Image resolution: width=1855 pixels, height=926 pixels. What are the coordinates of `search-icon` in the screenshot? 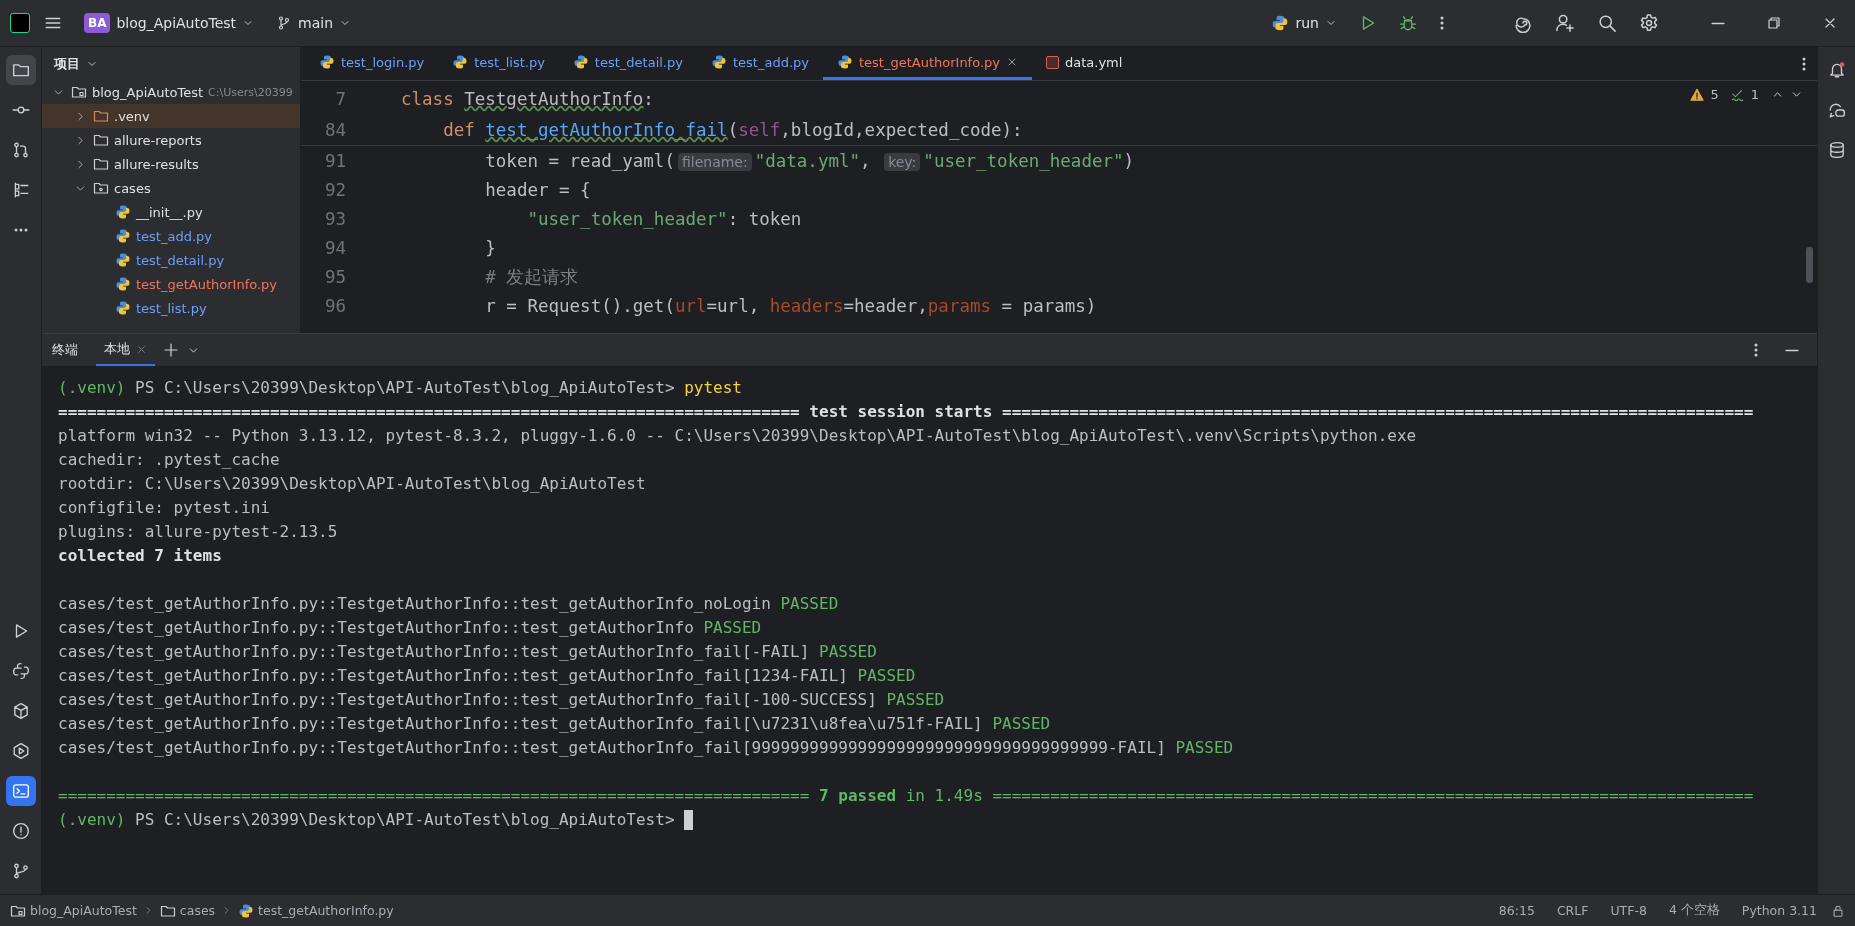 It's located at (1607, 23).